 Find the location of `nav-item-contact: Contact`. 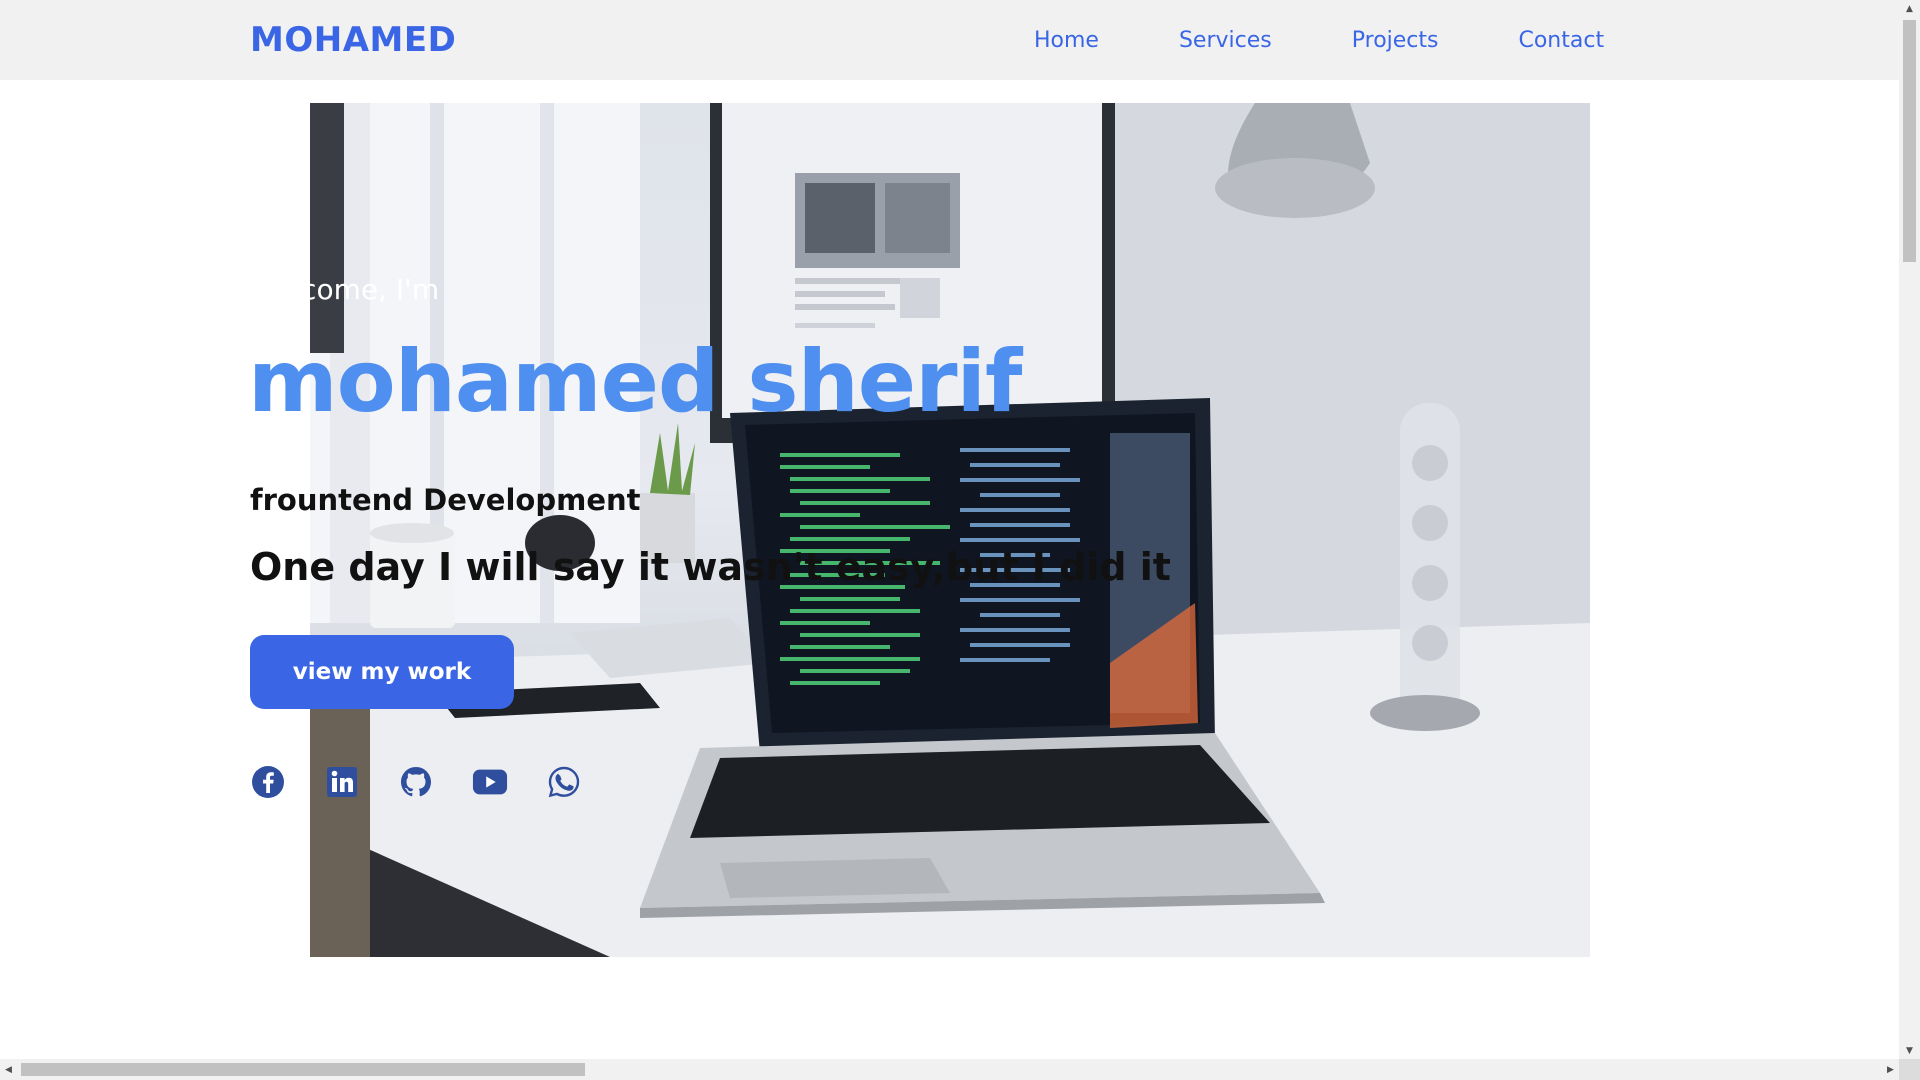

nav-item-contact: Contact is located at coordinates (1561, 41).